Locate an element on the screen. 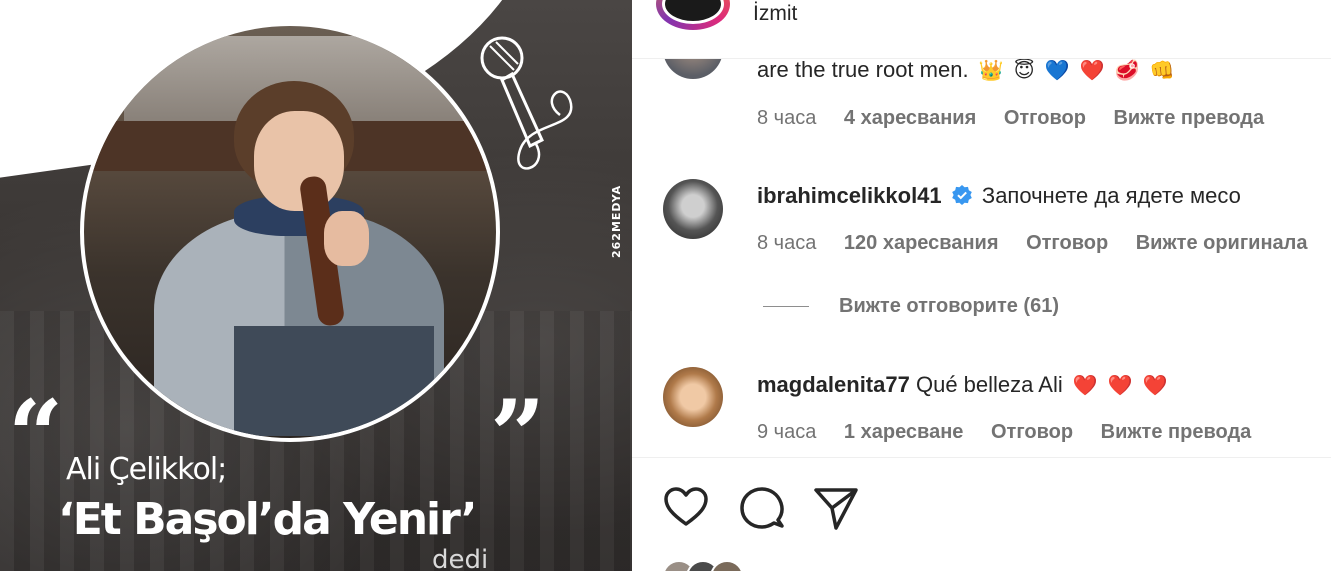 The image size is (1331, 571). quote-open: “ is located at coordinates (36, 435).